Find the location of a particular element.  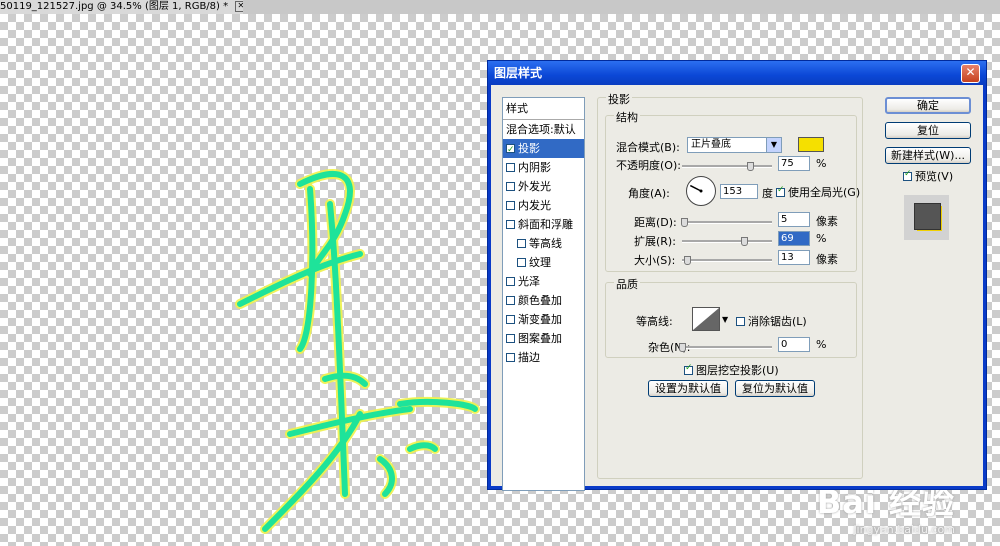

opacity-slider-thumb is located at coordinates (750, 166).